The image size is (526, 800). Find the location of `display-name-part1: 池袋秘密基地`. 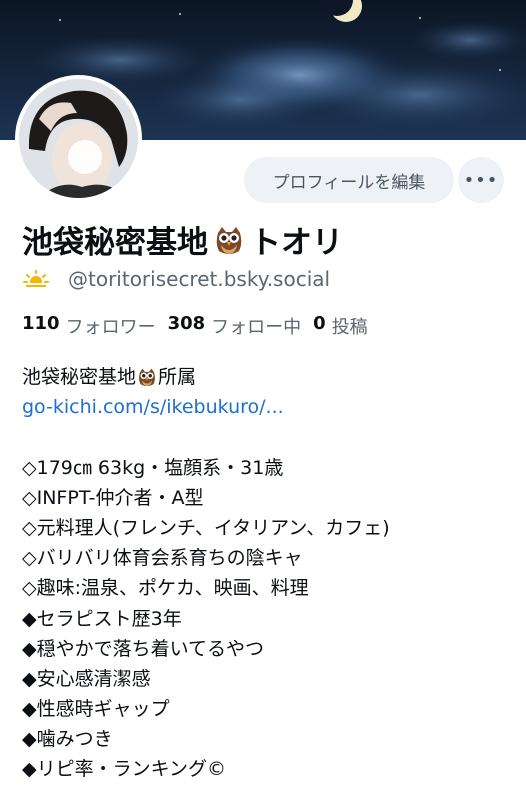

display-name-part1: 池袋秘密基地 is located at coordinates (115, 243).